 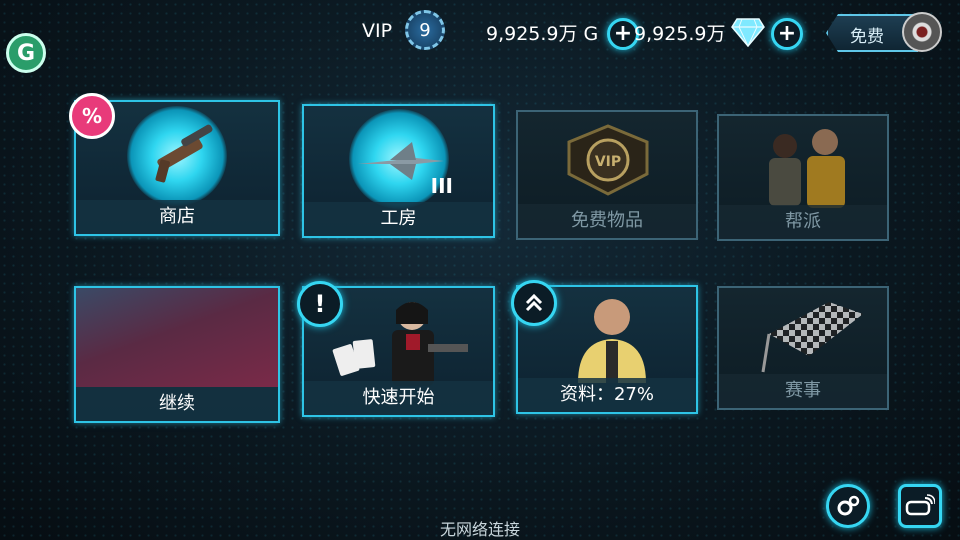 I want to click on diamond-icon, so click(x=748, y=32).